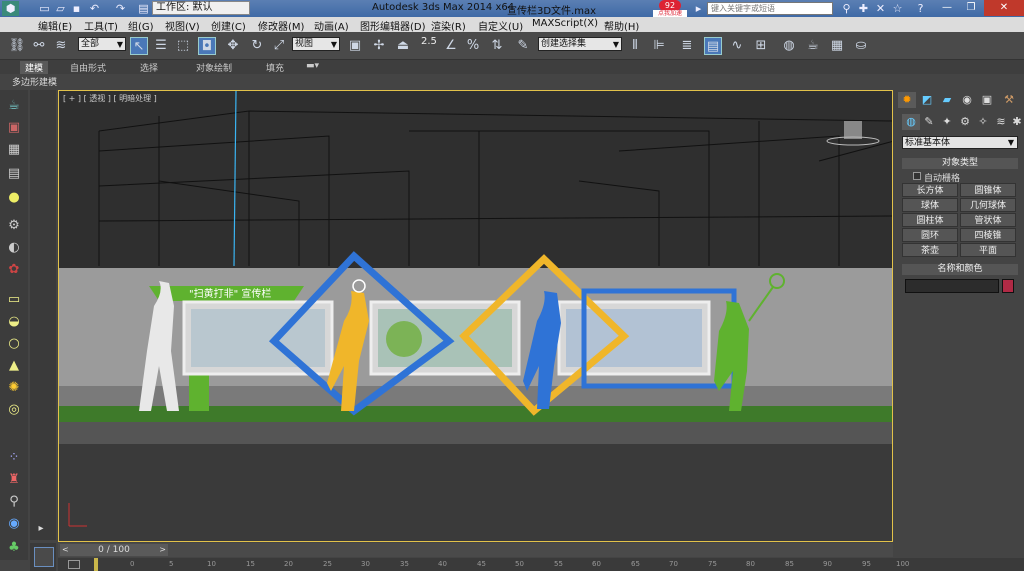  I want to click on select-manipulate-icon: ✢, so click(379, 46).